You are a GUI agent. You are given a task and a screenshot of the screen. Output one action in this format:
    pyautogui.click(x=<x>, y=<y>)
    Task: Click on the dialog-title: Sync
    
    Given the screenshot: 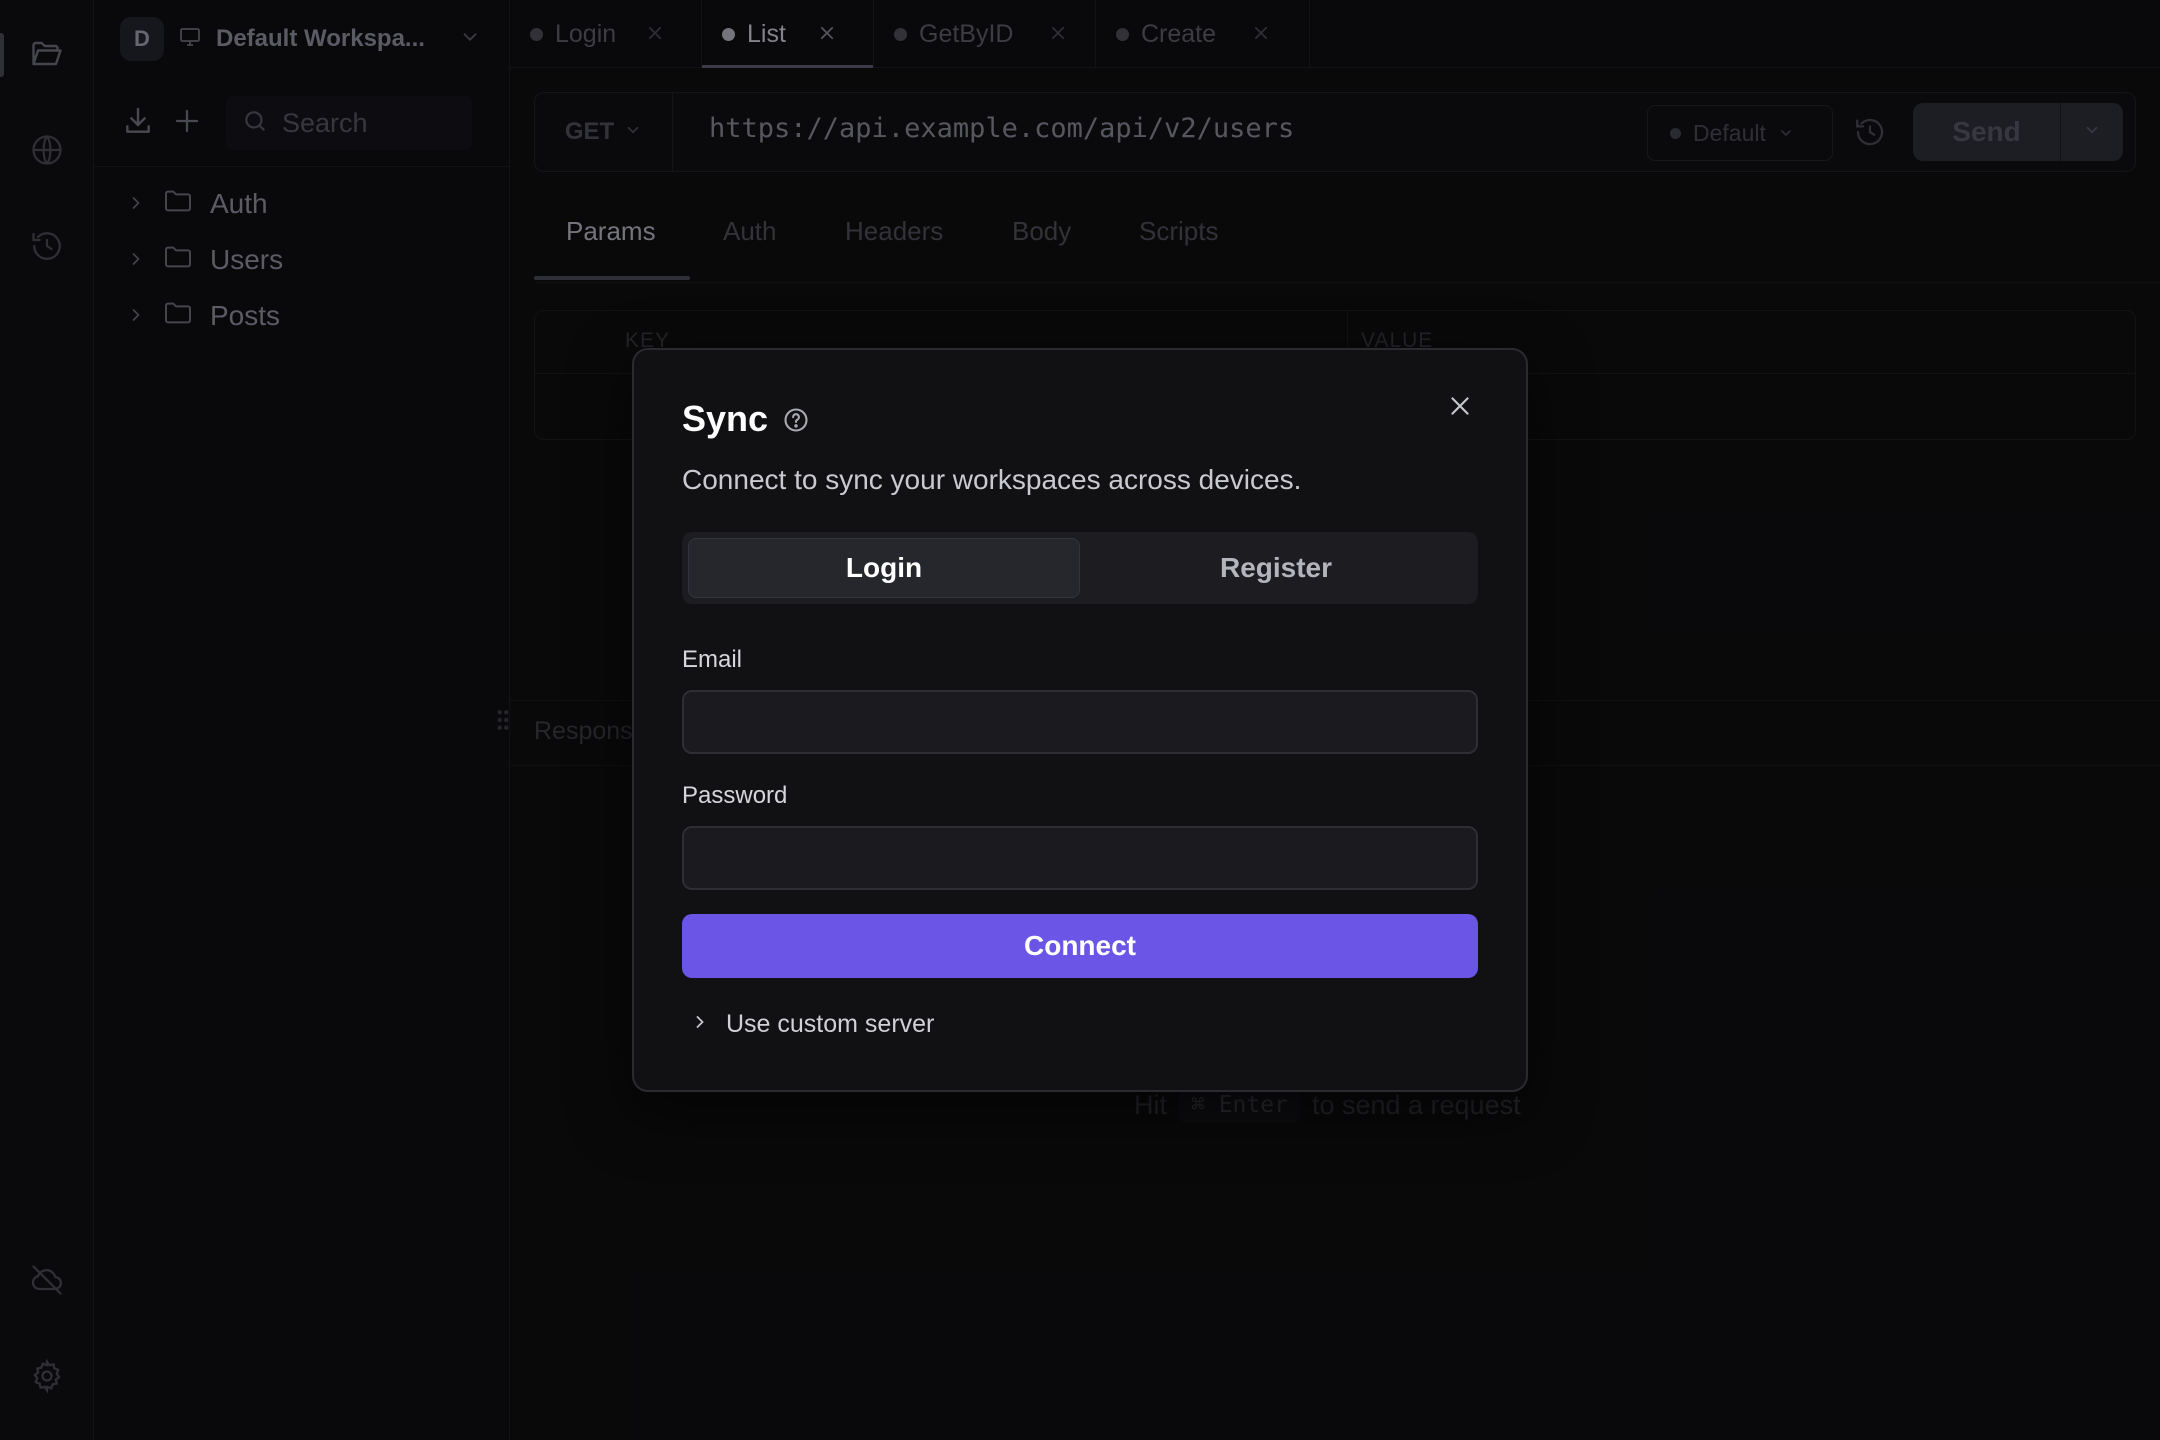 What is the action you would take?
    pyautogui.click(x=725, y=418)
    